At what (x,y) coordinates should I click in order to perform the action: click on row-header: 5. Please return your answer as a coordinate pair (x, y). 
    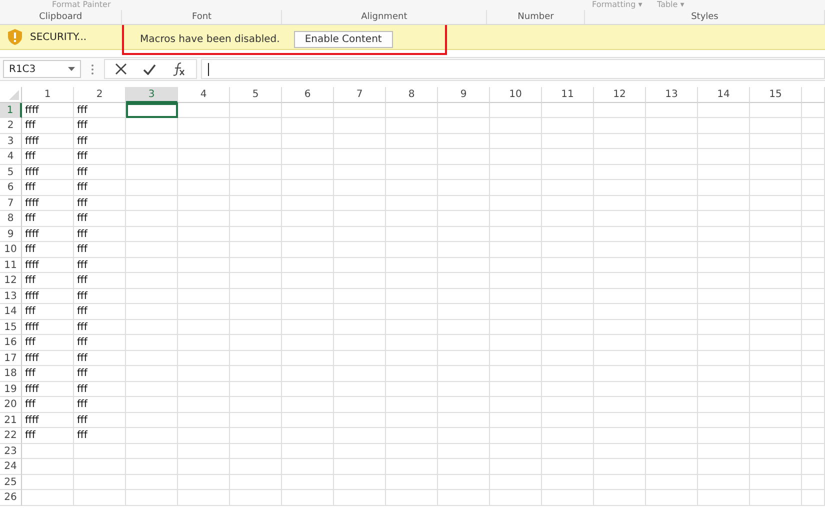
    Looking at the image, I should click on (11, 172).